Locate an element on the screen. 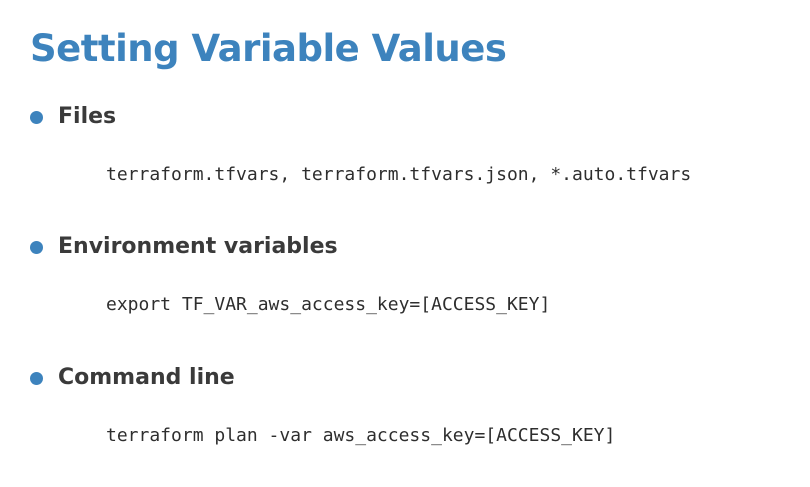 Image resolution: width=810 pixels, height=487 pixels. bullet-label: Files is located at coordinates (87, 116).